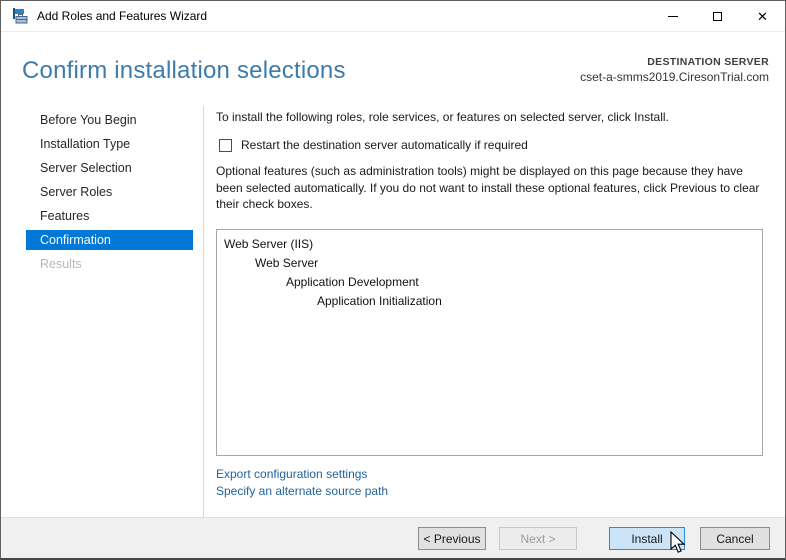 This screenshot has height=560, width=786. Describe the element at coordinates (538, 538) in the screenshot. I see `next-button: Next >` at that location.